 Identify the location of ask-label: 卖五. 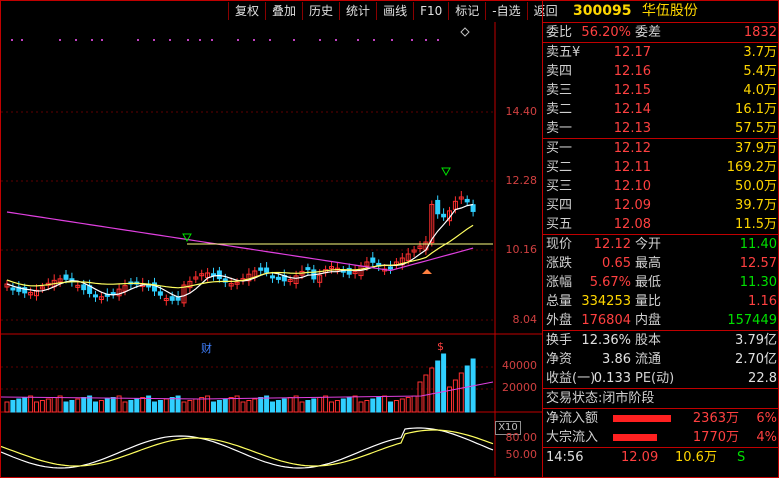
(559, 52).